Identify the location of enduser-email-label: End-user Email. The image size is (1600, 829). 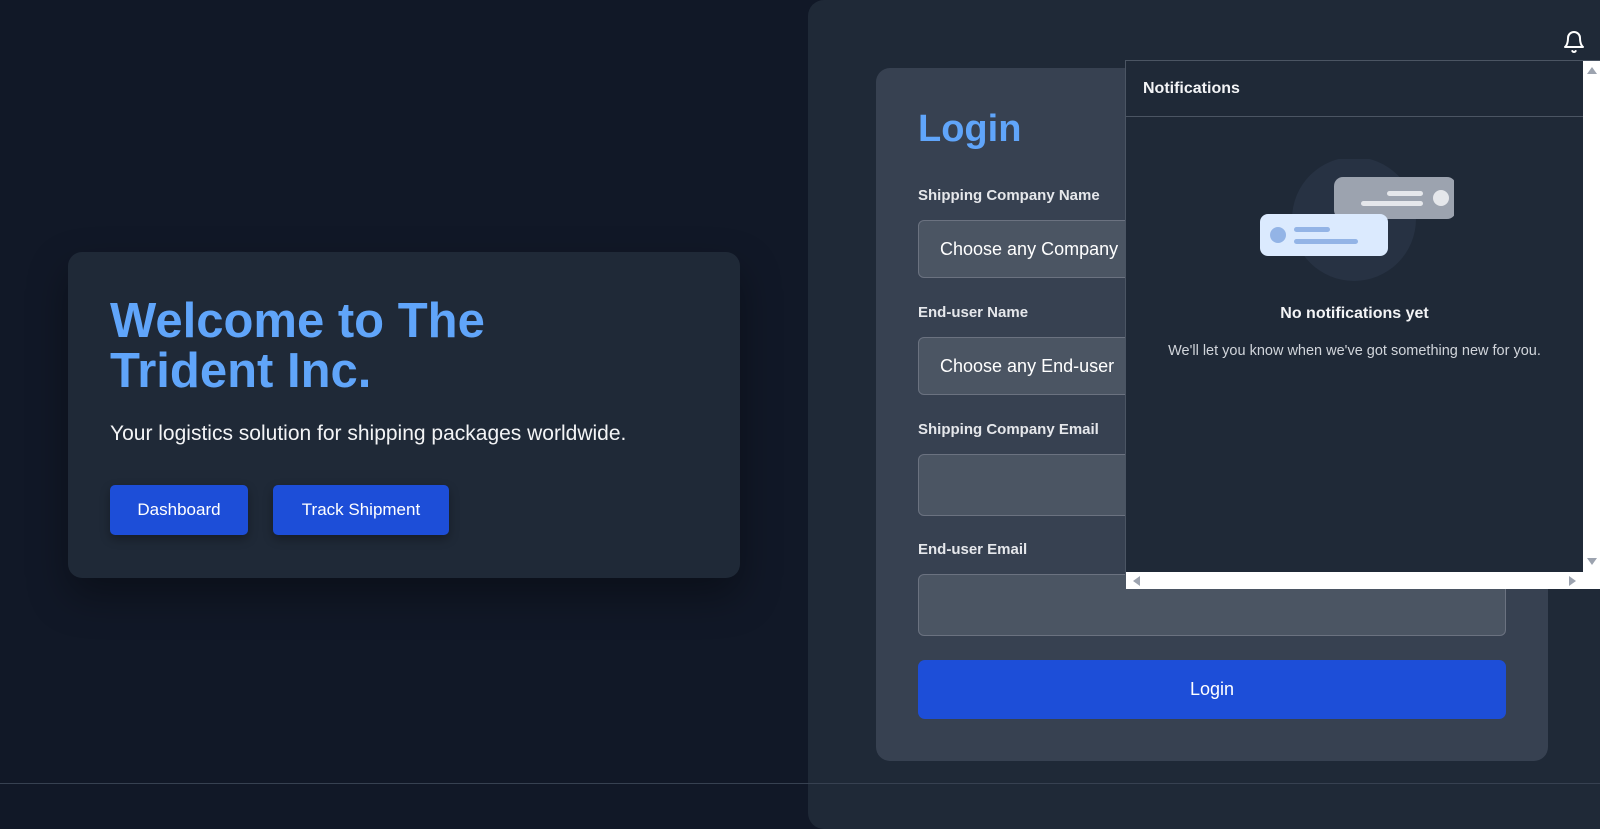
(973, 549).